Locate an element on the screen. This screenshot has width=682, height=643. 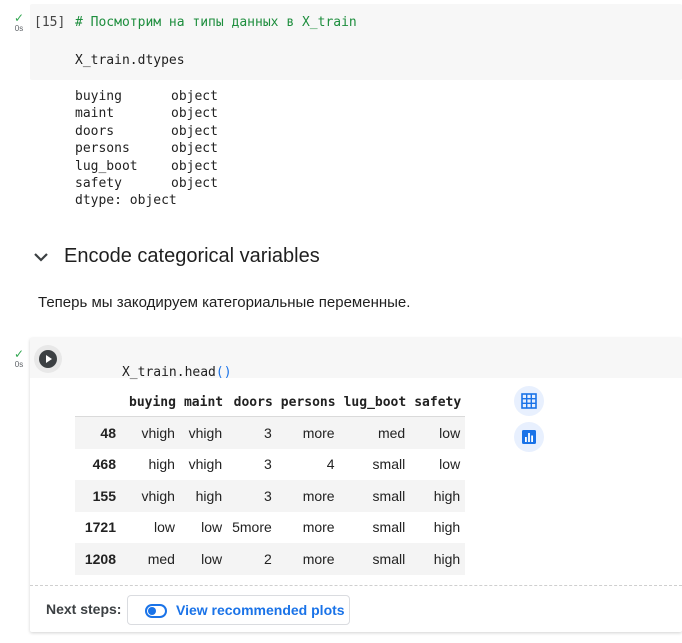
divider is located at coordinates (356, 585).